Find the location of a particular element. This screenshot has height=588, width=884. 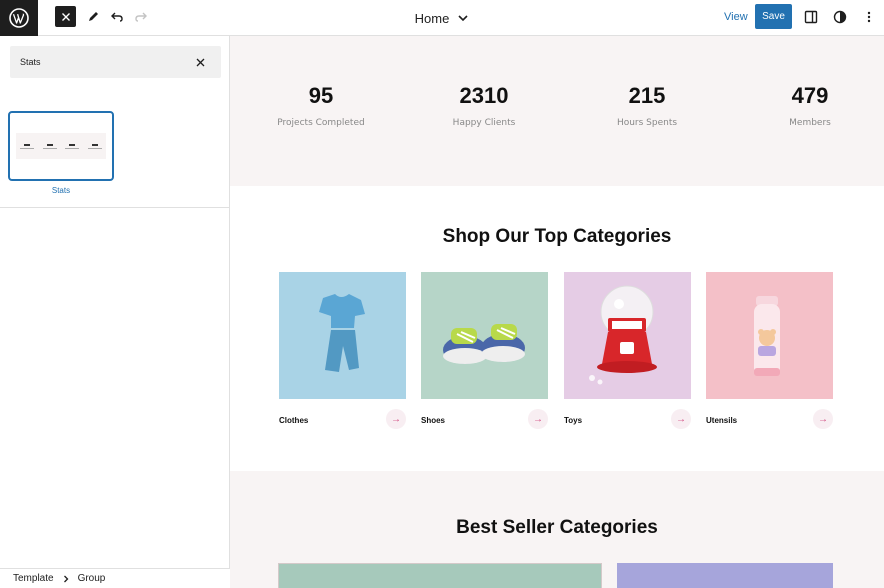

clear-search-button is located at coordinates (200, 62).